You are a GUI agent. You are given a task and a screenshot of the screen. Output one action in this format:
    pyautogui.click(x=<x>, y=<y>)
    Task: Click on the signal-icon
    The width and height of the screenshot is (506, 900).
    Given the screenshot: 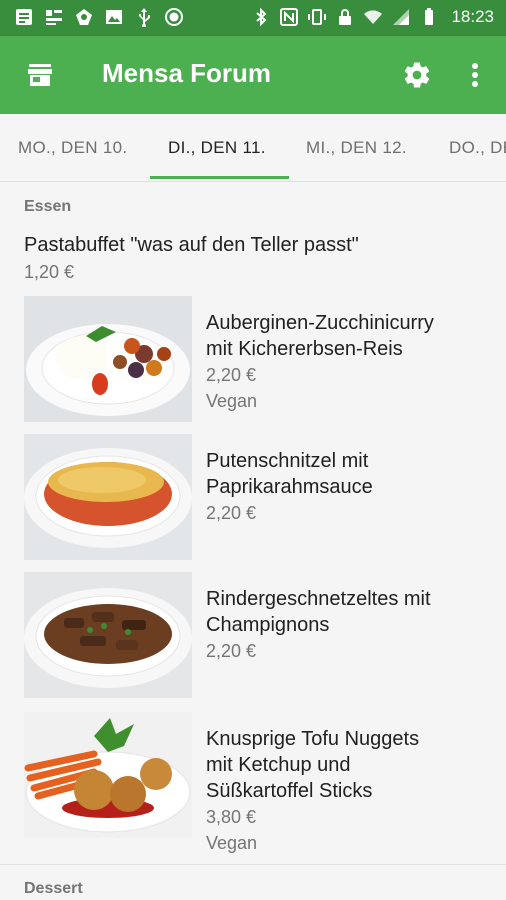 What is the action you would take?
    pyautogui.click(x=401, y=17)
    